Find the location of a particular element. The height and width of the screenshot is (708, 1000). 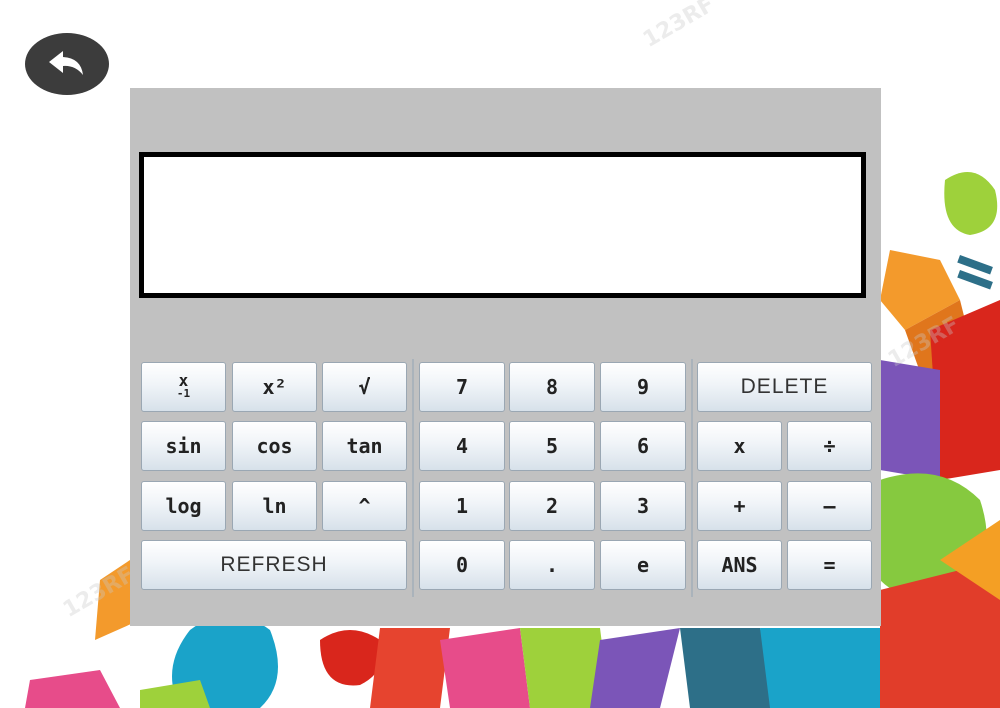

ln-key: ln is located at coordinates (274, 506).